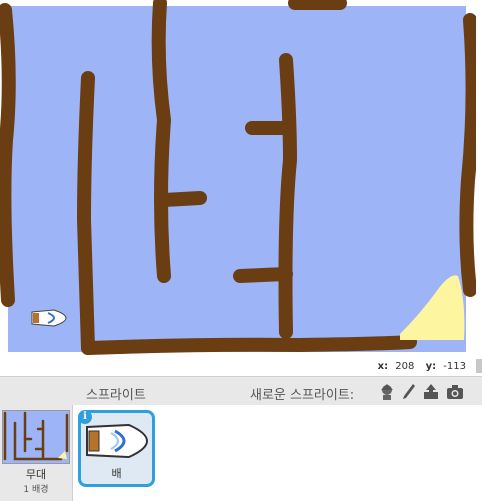 This screenshot has height=501, width=482. Describe the element at coordinates (454, 366) in the screenshot. I see `y-value: -113` at that location.